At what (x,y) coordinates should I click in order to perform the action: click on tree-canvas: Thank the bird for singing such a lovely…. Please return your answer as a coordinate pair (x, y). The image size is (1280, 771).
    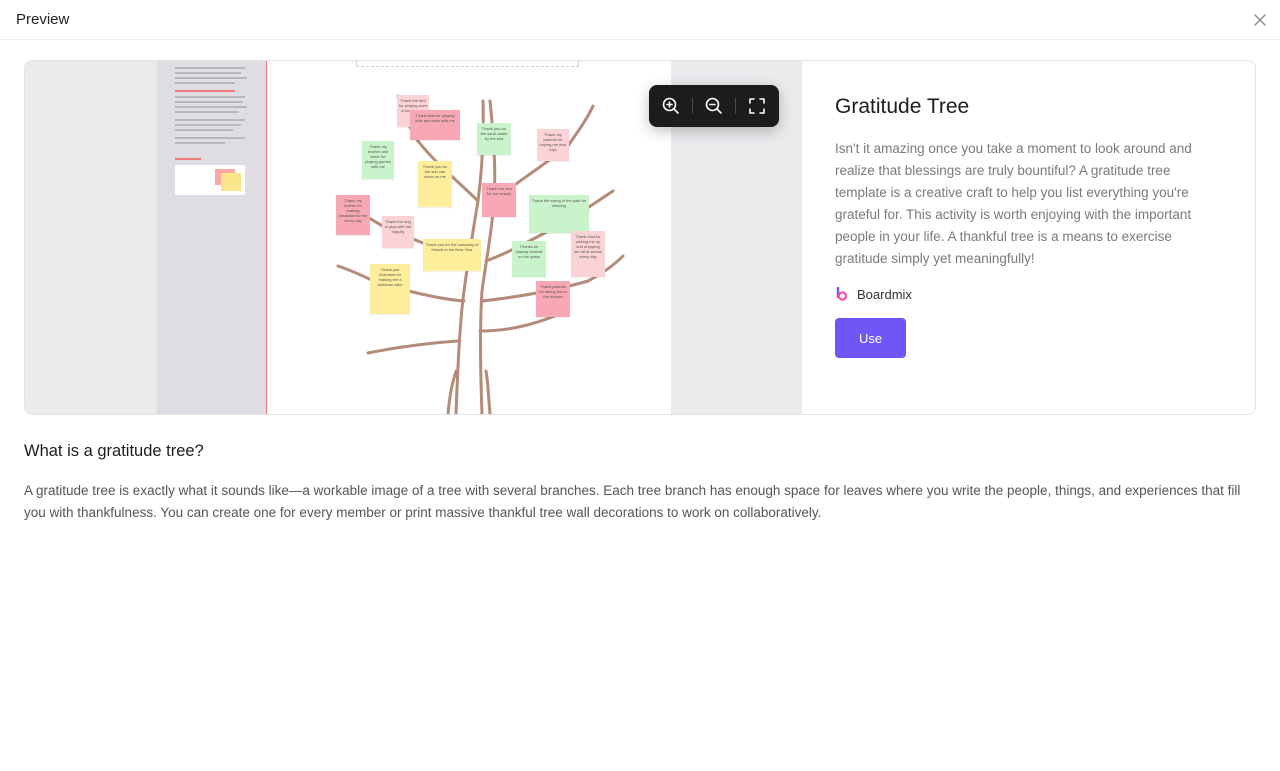
    Looking at the image, I should click on (469, 237).